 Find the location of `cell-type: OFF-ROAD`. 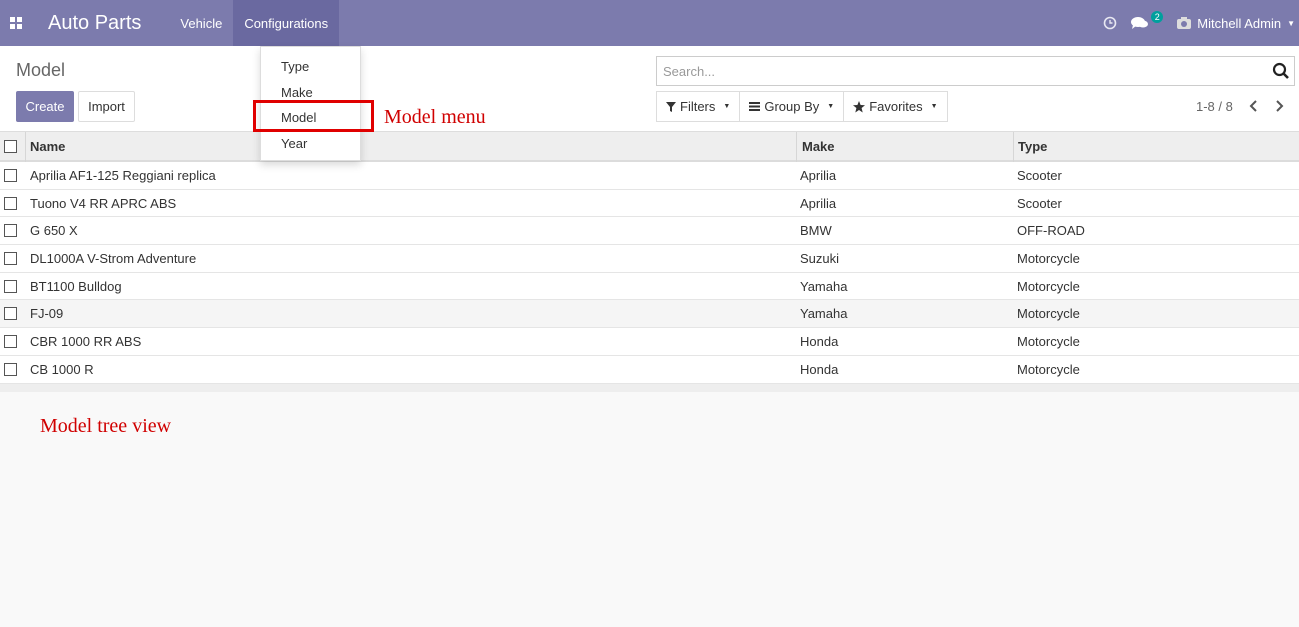

cell-type: OFF-ROAD is located at coordinates (1051, 231).